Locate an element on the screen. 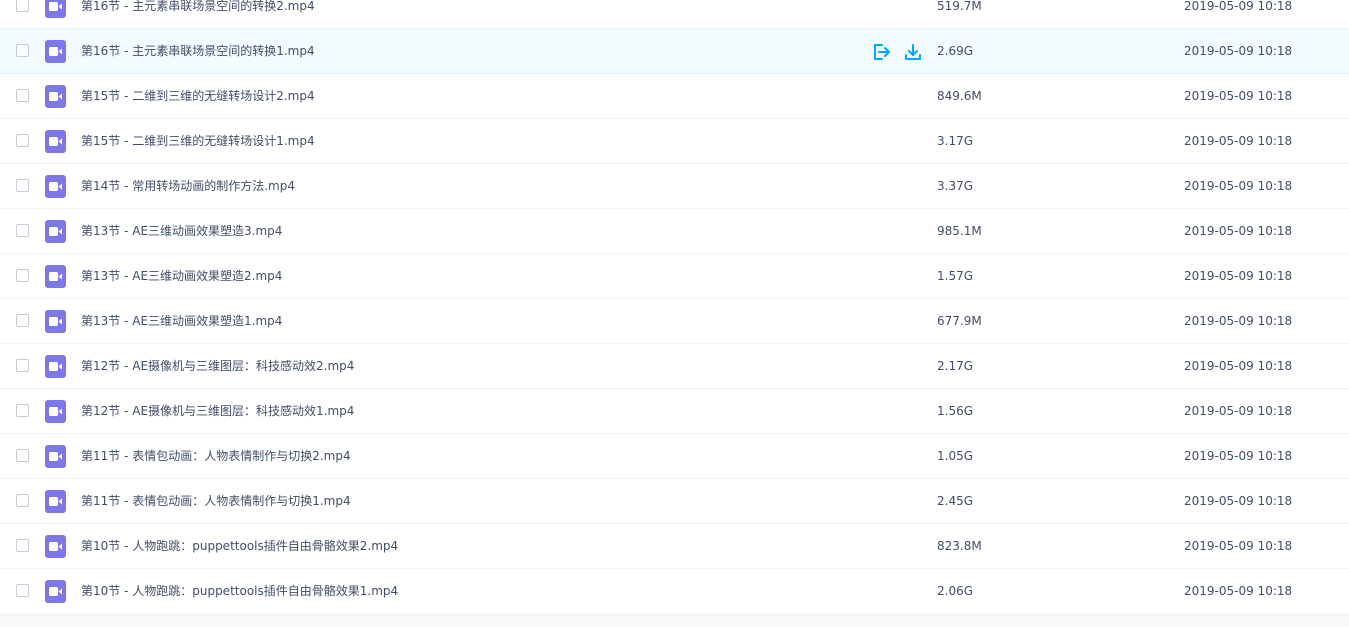 The height and width of the screenshot is (627, 1349). file-size: 1.05G is located at coordinates (955, 456).